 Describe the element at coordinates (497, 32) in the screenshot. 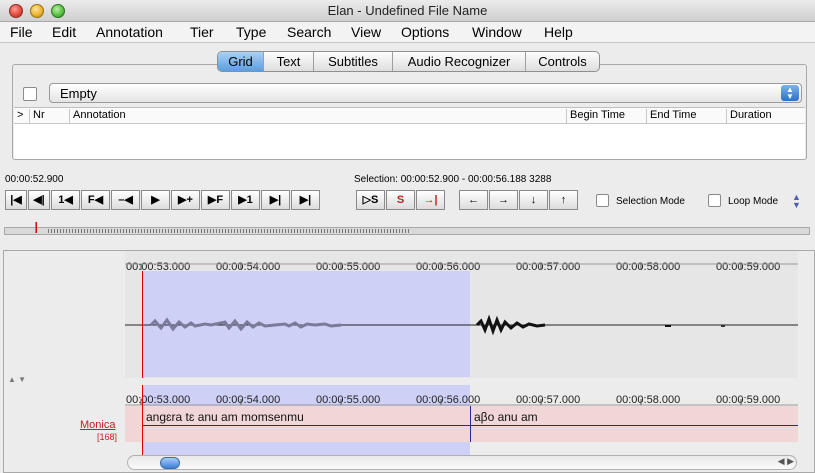

I see `menu-window: Window` at that location.